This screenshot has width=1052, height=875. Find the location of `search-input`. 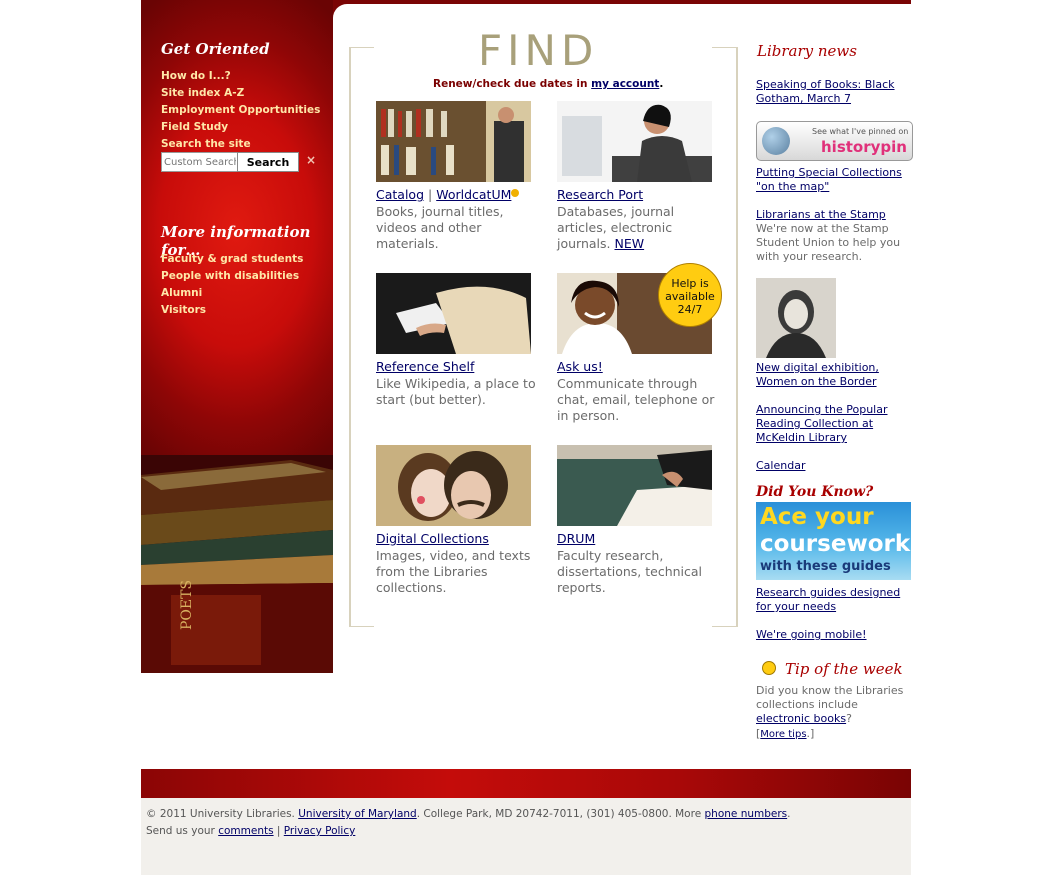

search-input is located at coordinates (200, 162).